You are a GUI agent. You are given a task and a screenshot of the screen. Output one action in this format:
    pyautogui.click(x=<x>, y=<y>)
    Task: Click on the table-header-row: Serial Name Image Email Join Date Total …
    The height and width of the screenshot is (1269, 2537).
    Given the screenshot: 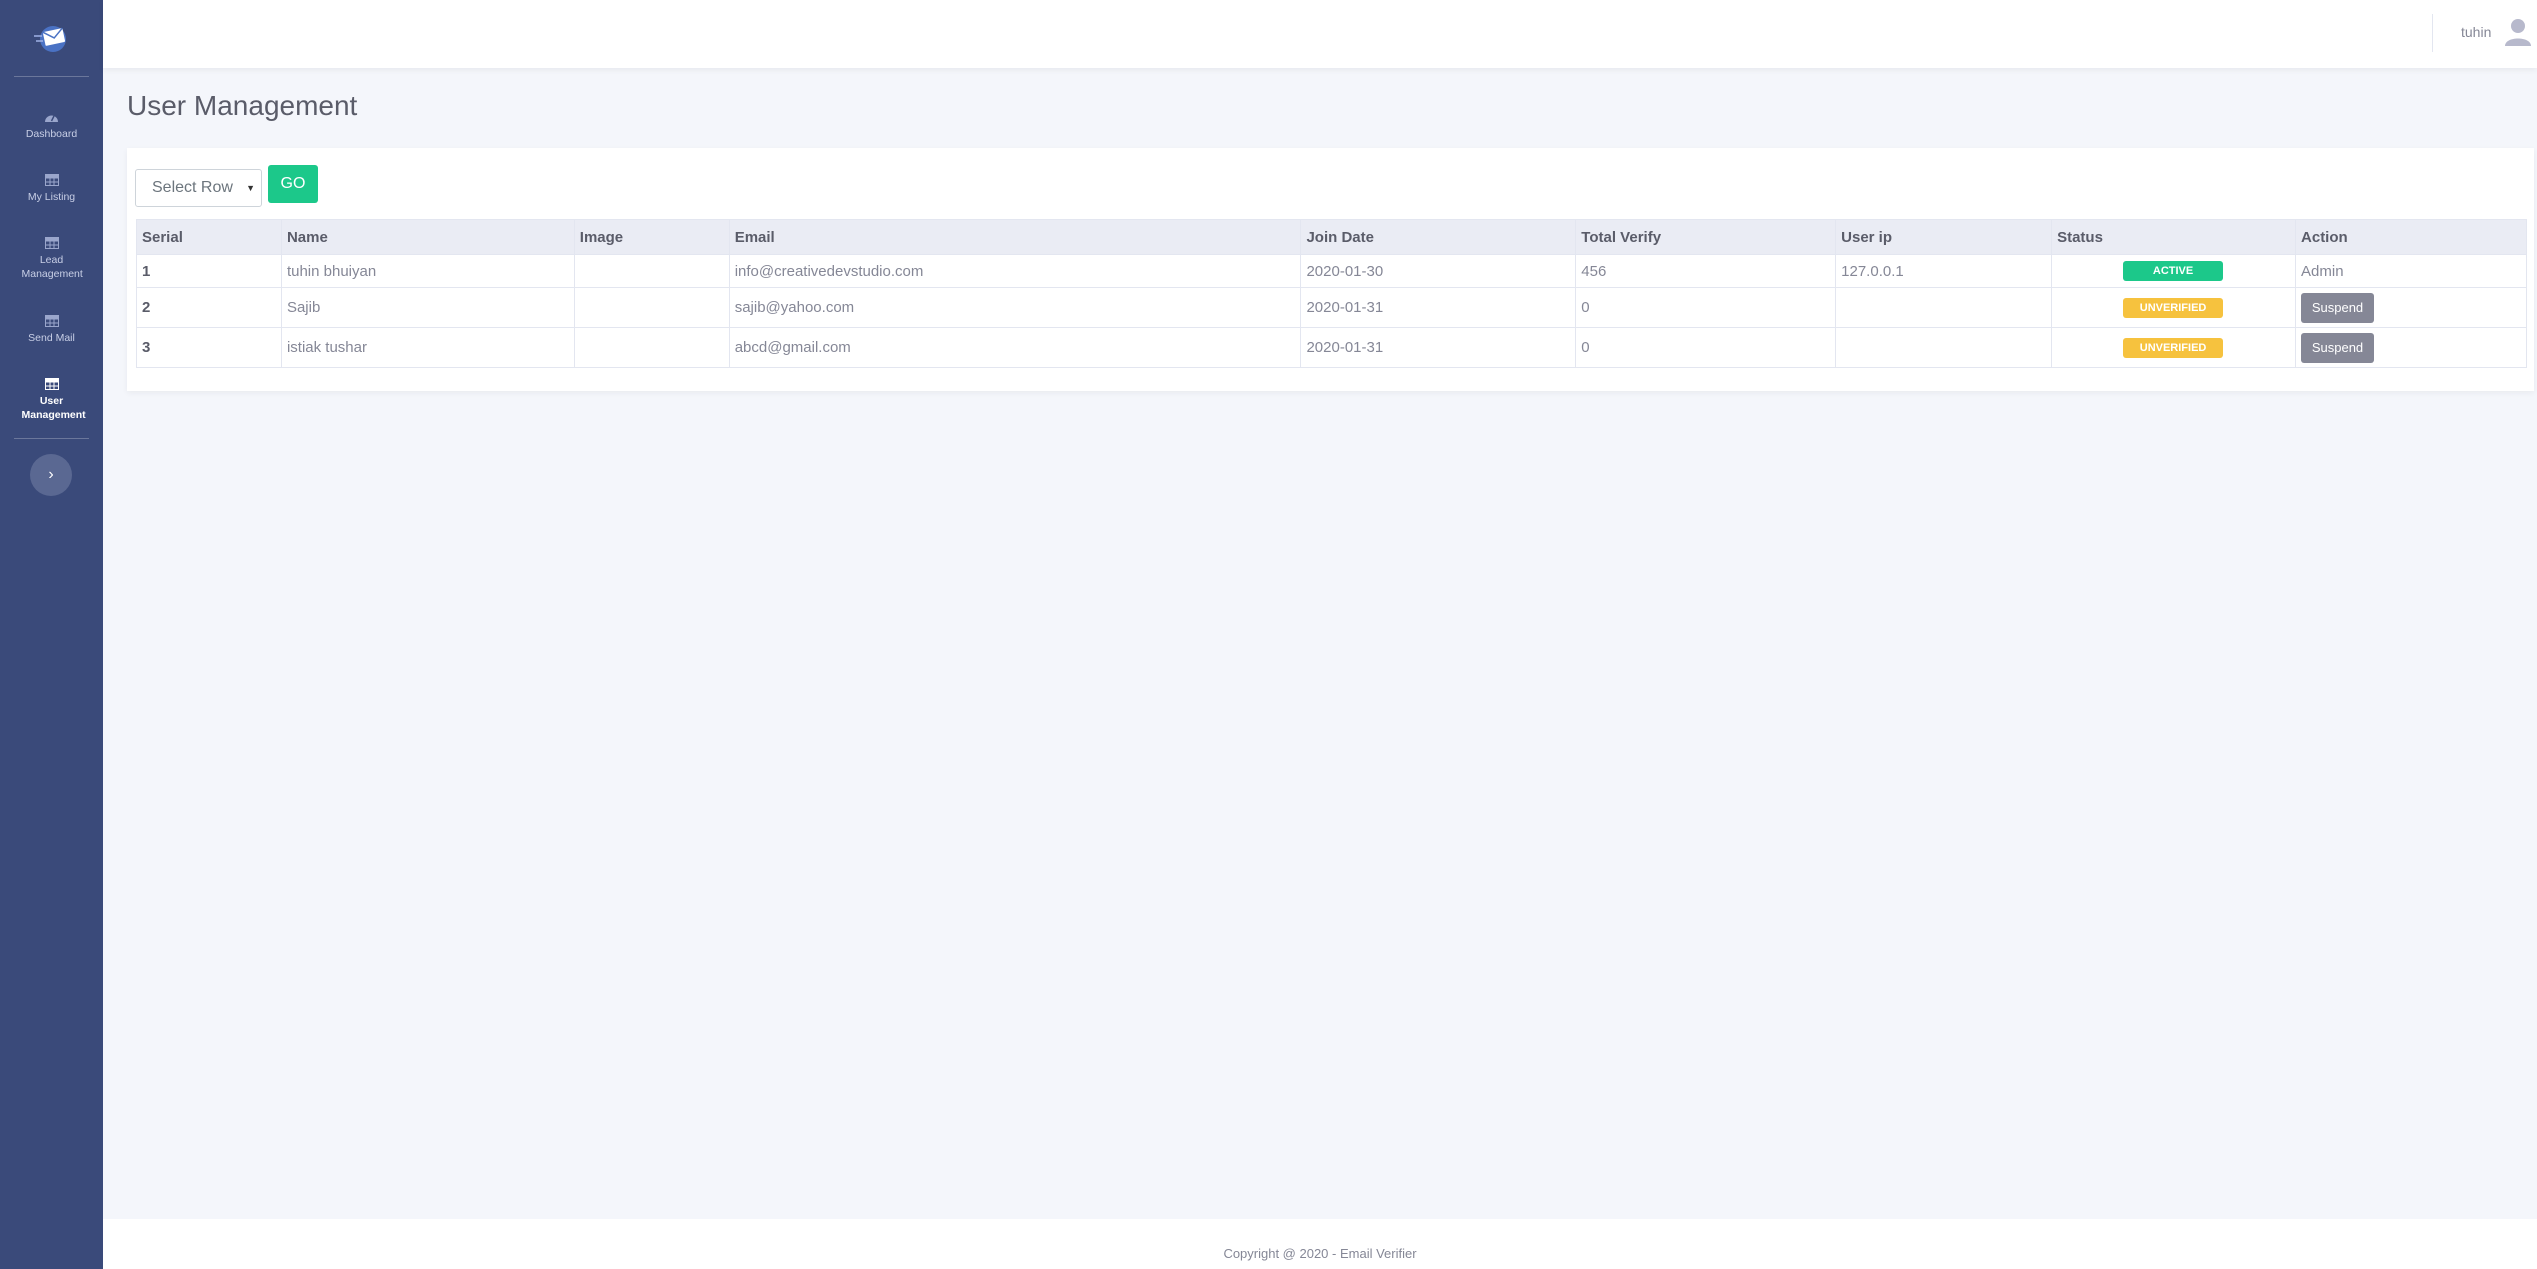 What is the action you would take?
    pyautogui.click(x=1331, y=237)
    